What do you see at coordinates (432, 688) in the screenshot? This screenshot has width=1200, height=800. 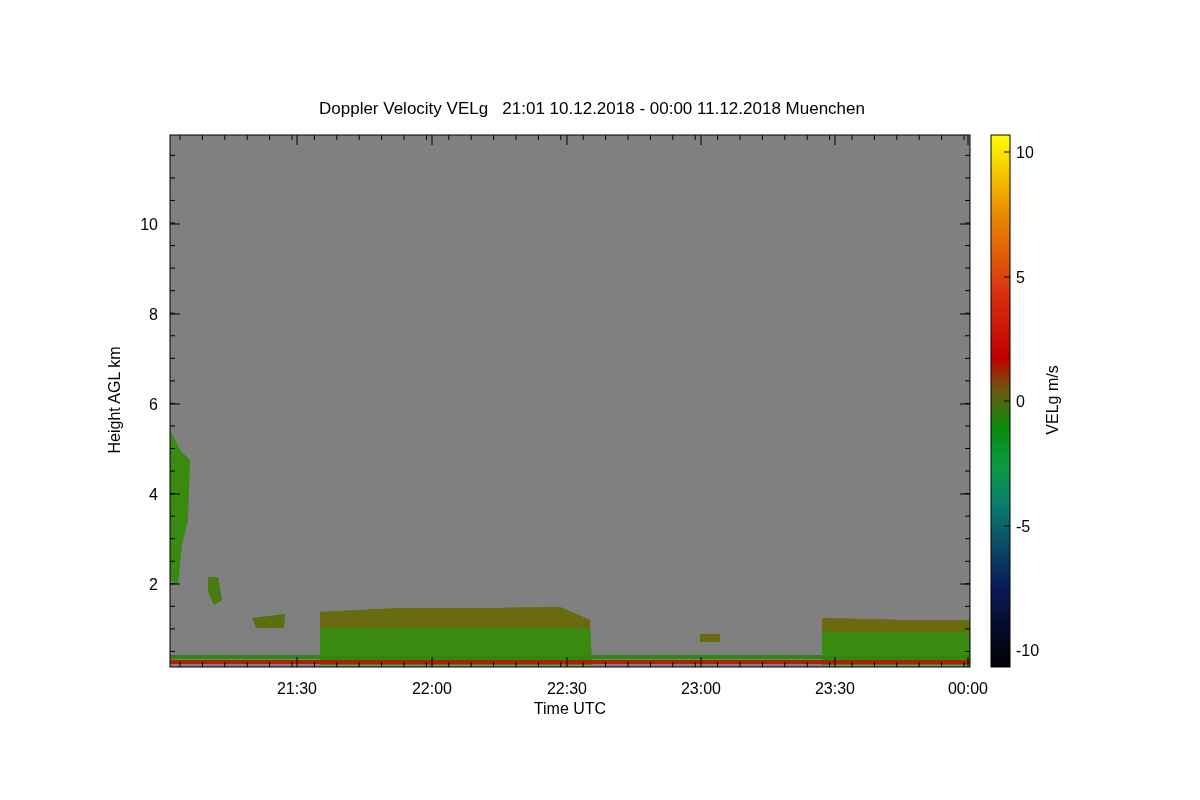 I see `x-tick-label: 22:00` at bounding box center [432, 688].